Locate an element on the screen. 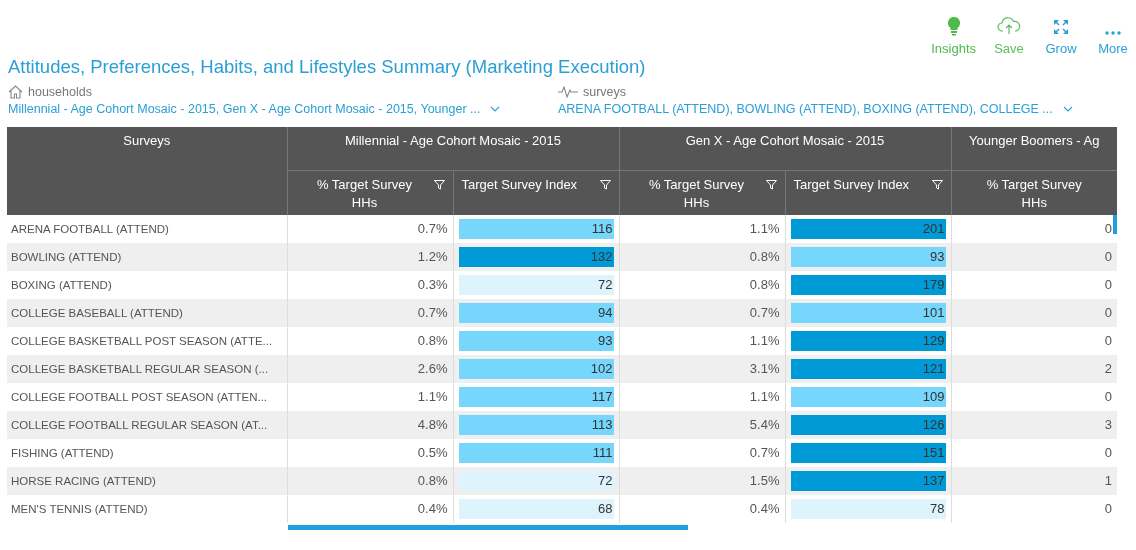 The height and width of the screenshot is (550, 1136). table-cell: 3.1% is located at coordinates (702, 368).